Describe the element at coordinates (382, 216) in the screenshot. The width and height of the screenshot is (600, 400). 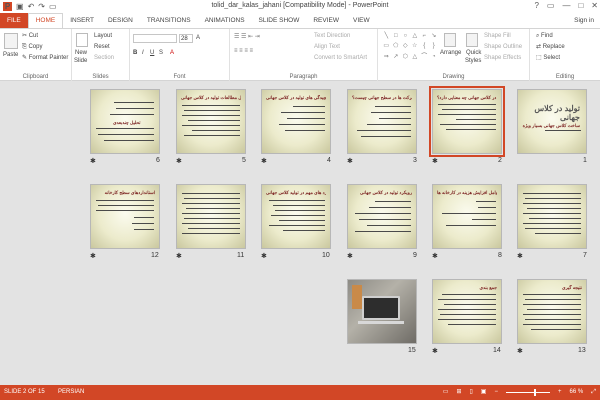
I see `slide-thumbnail-9: رویکرد تولید در کلاس جهانی` at that location.